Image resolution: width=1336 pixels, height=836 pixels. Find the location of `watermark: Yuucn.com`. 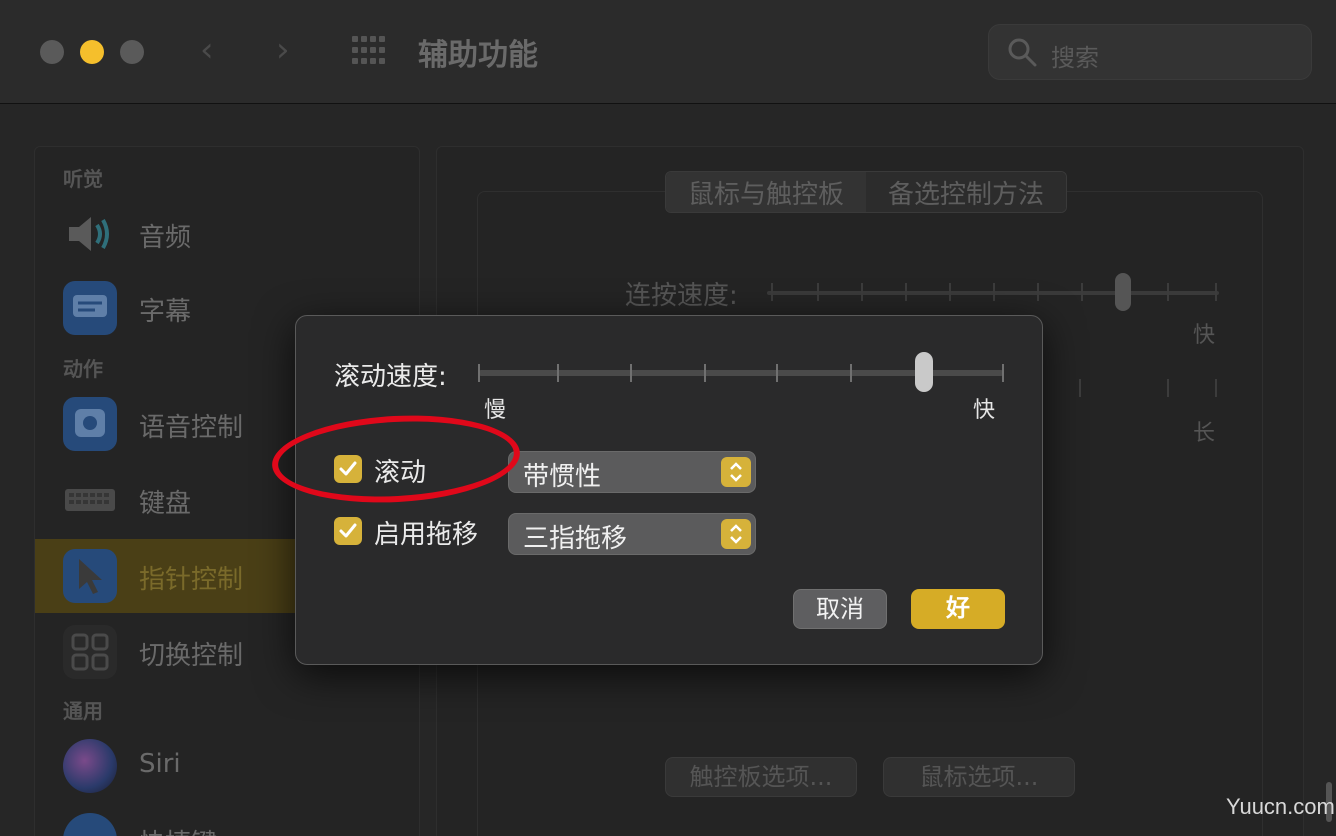

watermark: Yuucn.com is located at coordinates (1280, 806).